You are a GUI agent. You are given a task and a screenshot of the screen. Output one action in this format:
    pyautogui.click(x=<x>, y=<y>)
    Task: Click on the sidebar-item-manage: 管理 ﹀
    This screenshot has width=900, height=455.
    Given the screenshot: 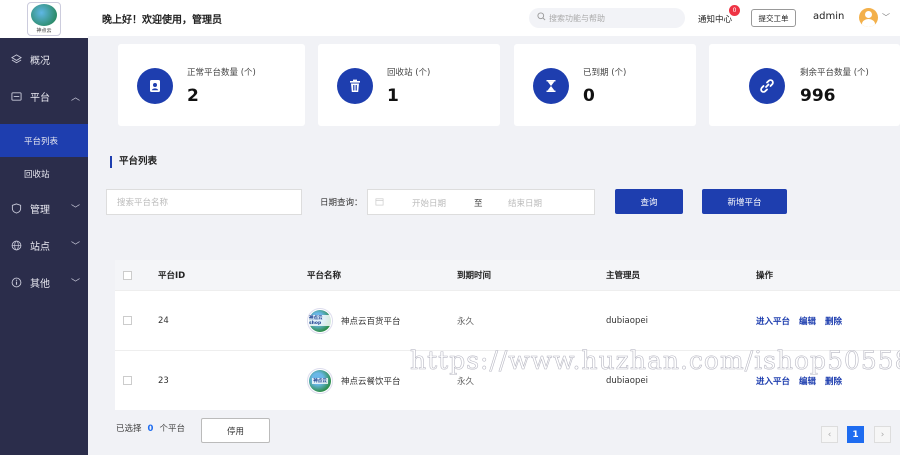 What is the action you would take?
    pyautogui.click(x=44, y=208)
    